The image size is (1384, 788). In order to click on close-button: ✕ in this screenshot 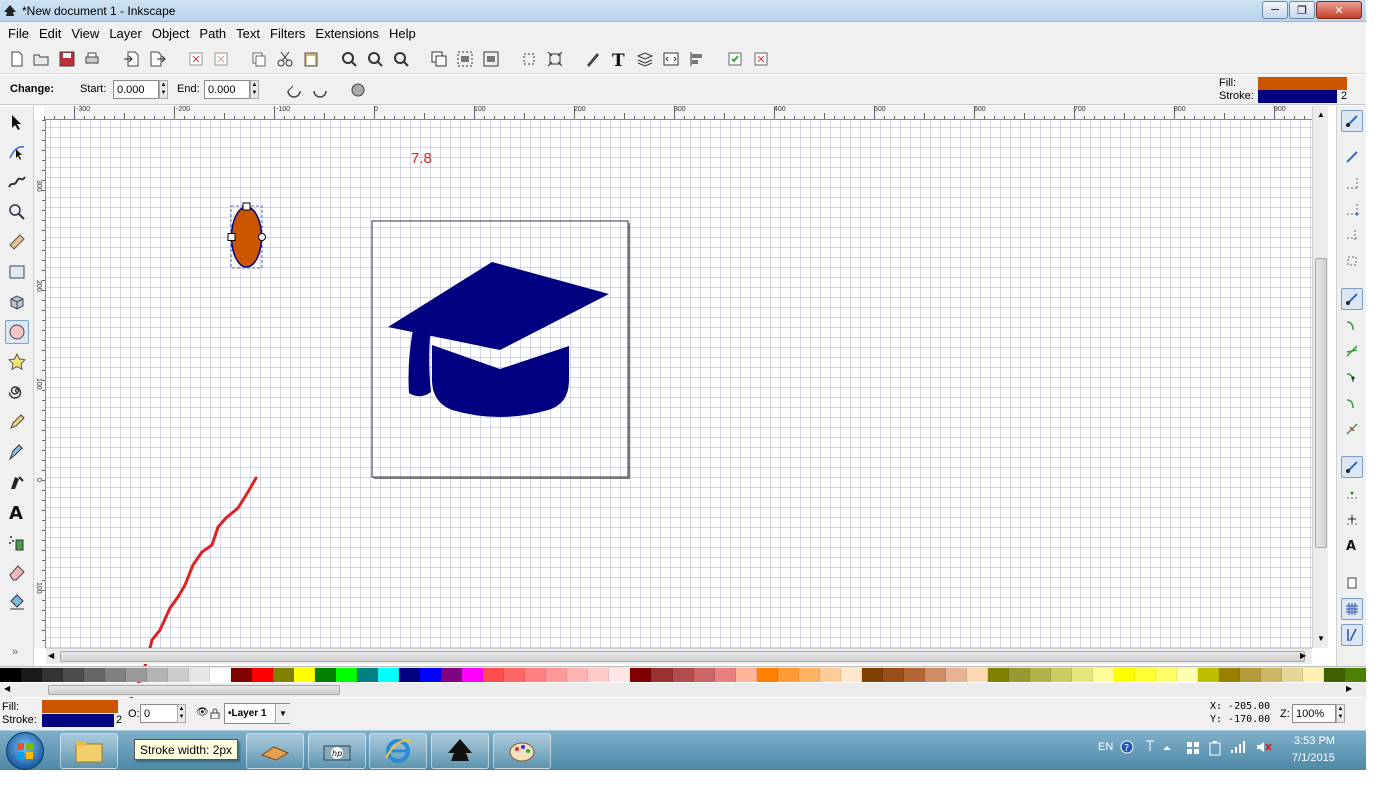, I will do `click(1339, 10)`.